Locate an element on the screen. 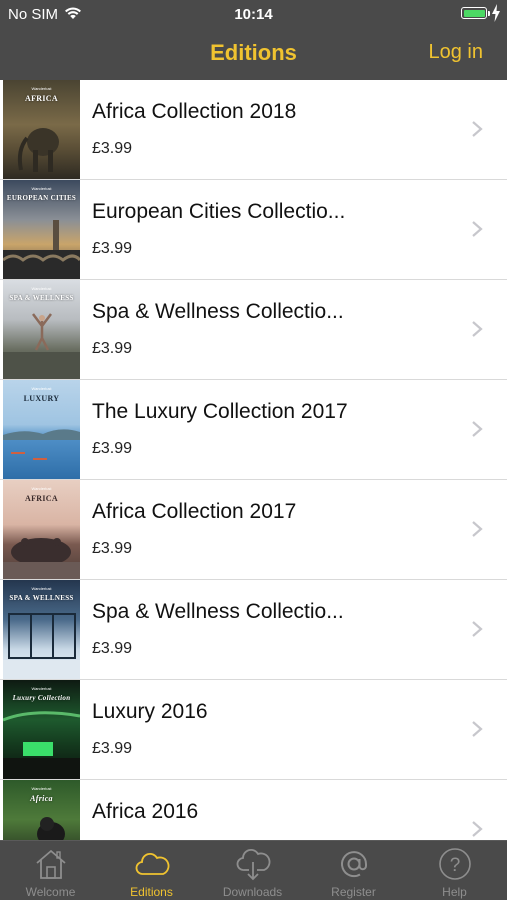 The height and width of the screenshot is (901, 507). tab-label: Downloads is located at coordinates (252, 892).